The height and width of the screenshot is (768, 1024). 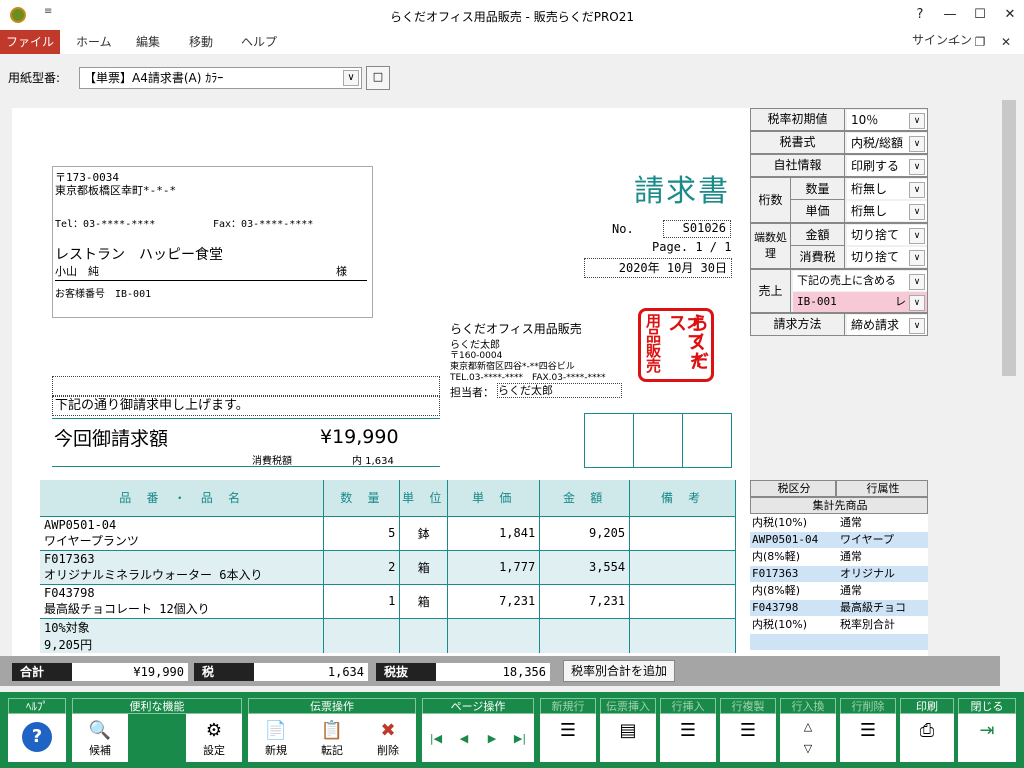 What do you see at coordinates (362, 600) in the screenshot?
I see `item-qty: 1` at bounding box center [362, 600].